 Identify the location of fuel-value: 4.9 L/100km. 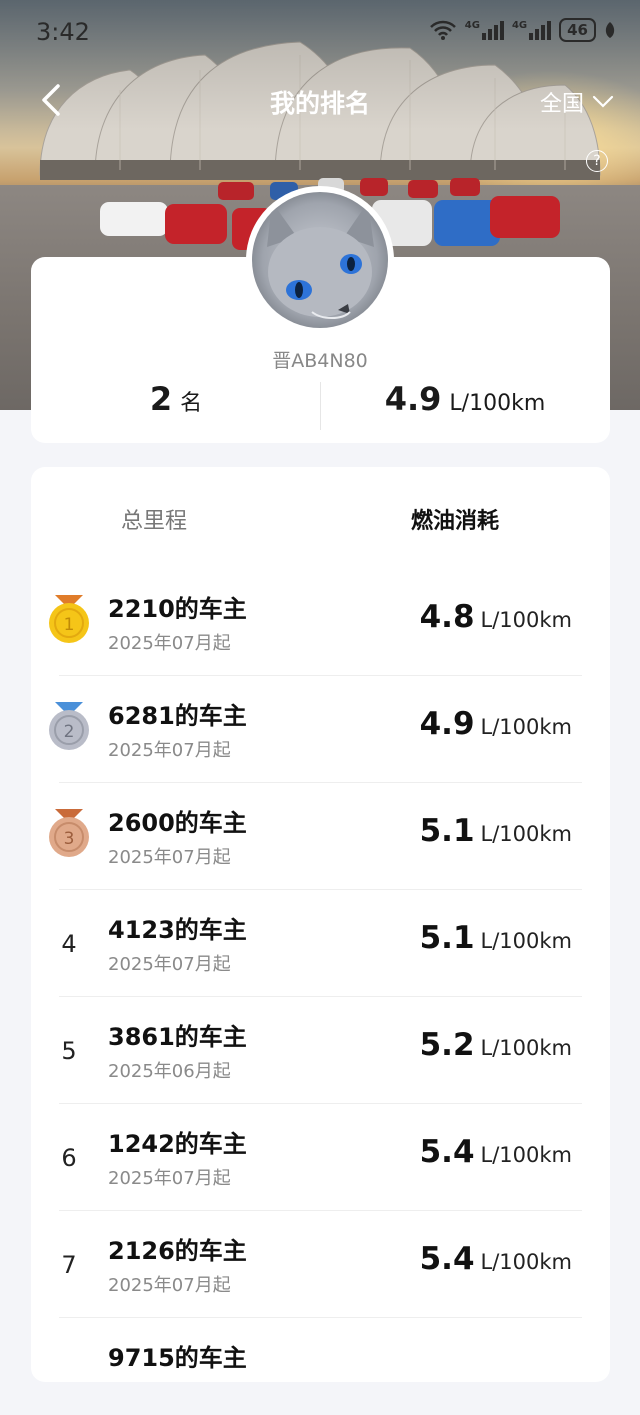
(495, 724).